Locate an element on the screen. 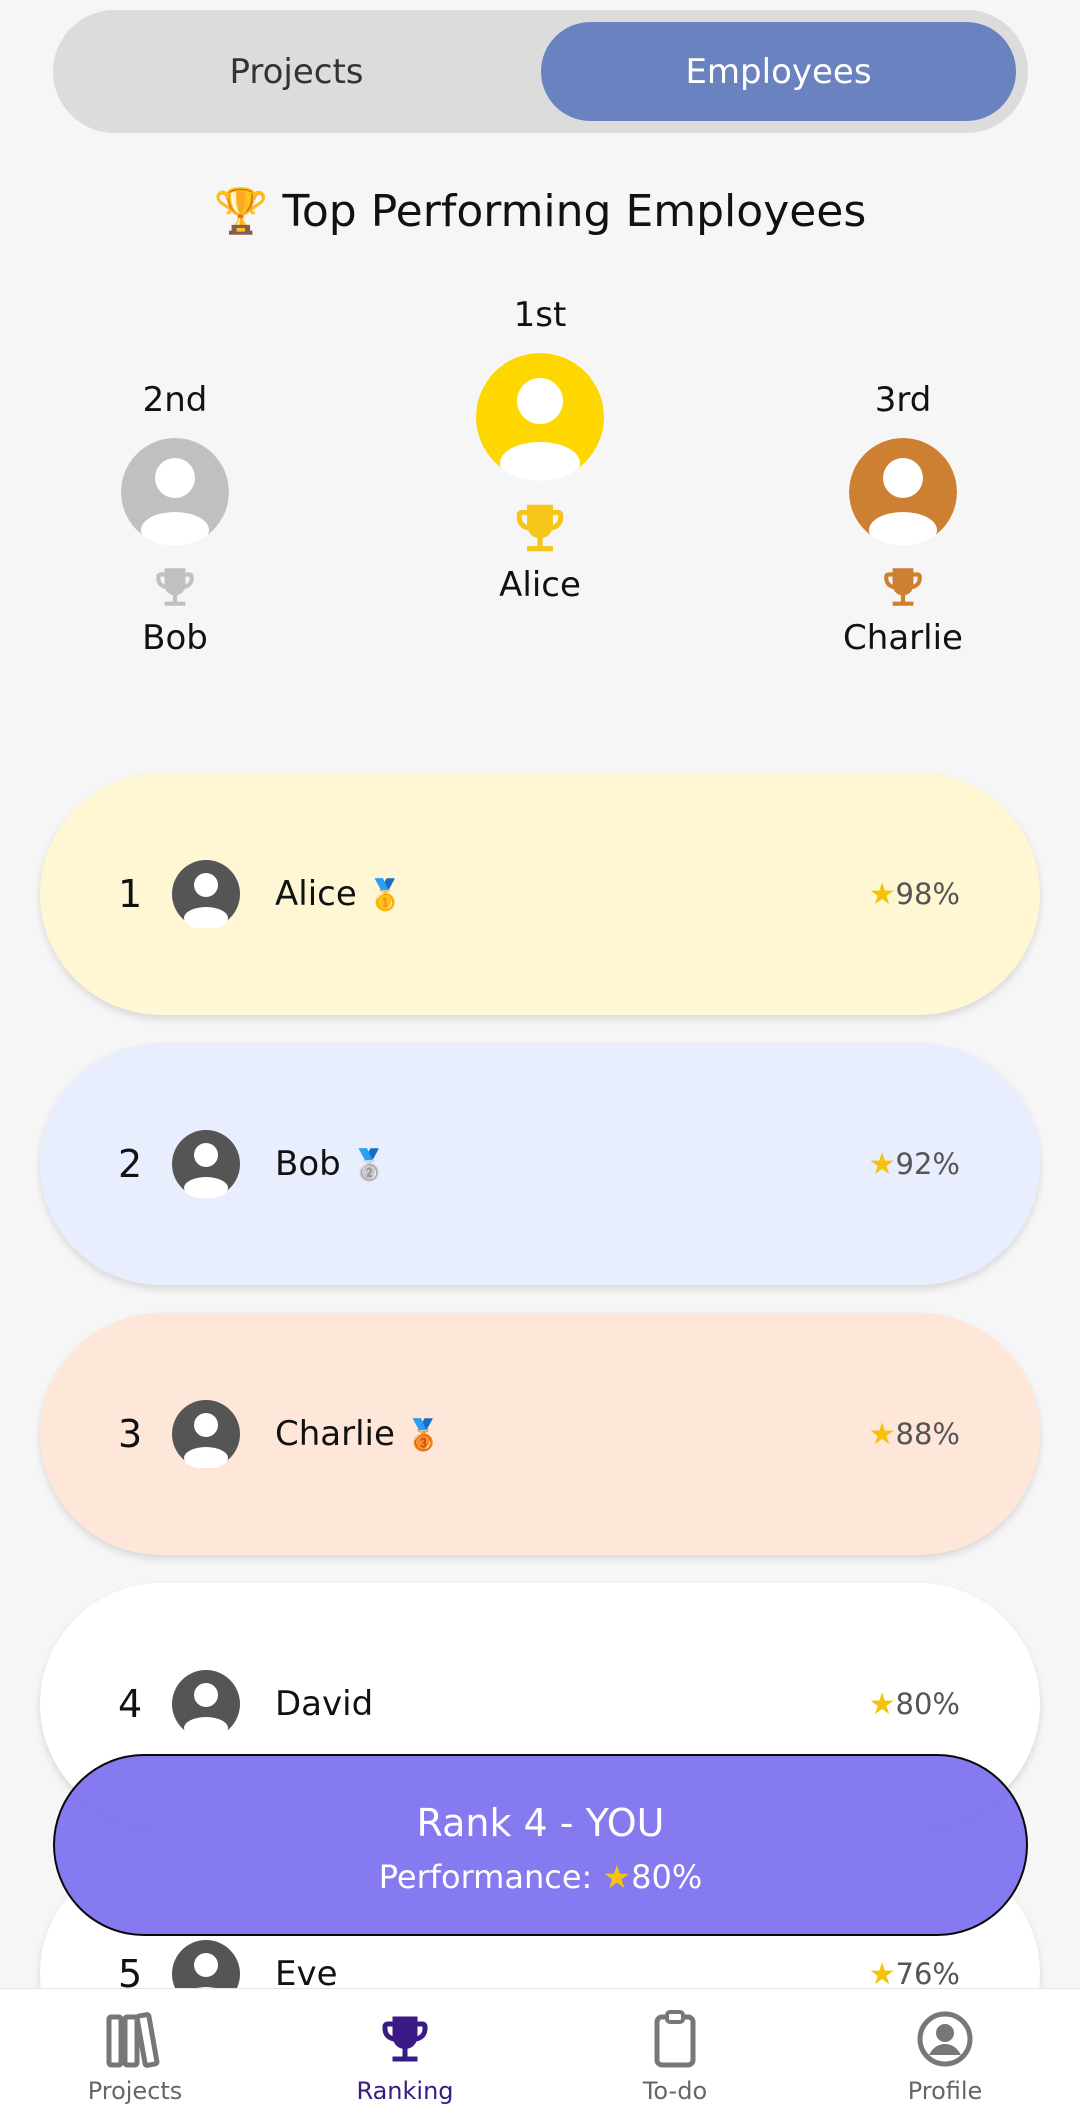  tab-projects: Projects is located at coordinates (296, 71).